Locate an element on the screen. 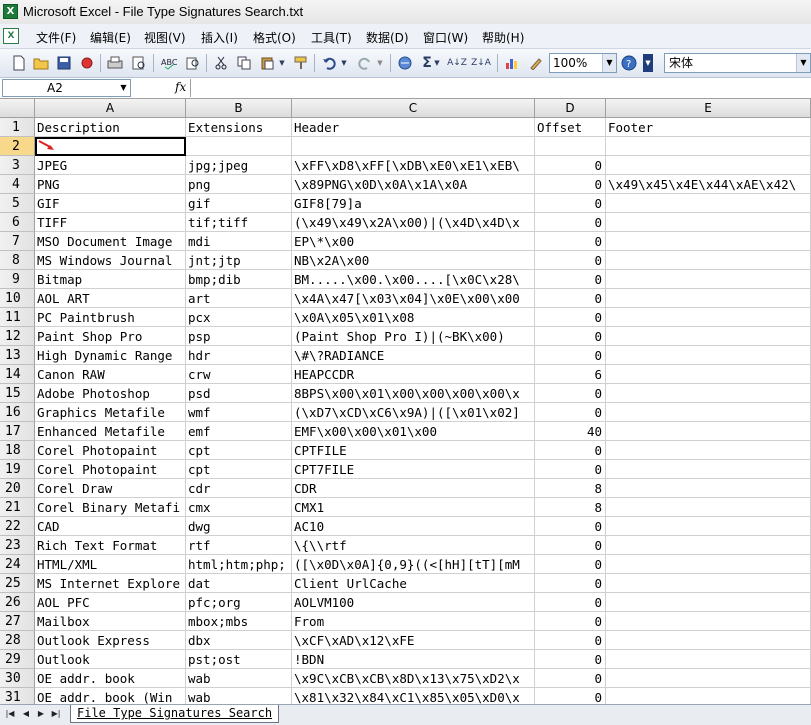 The width and height of the screenshot is (811, 725). cell-description: Rich Text Format is located at coordinates (110, 545).